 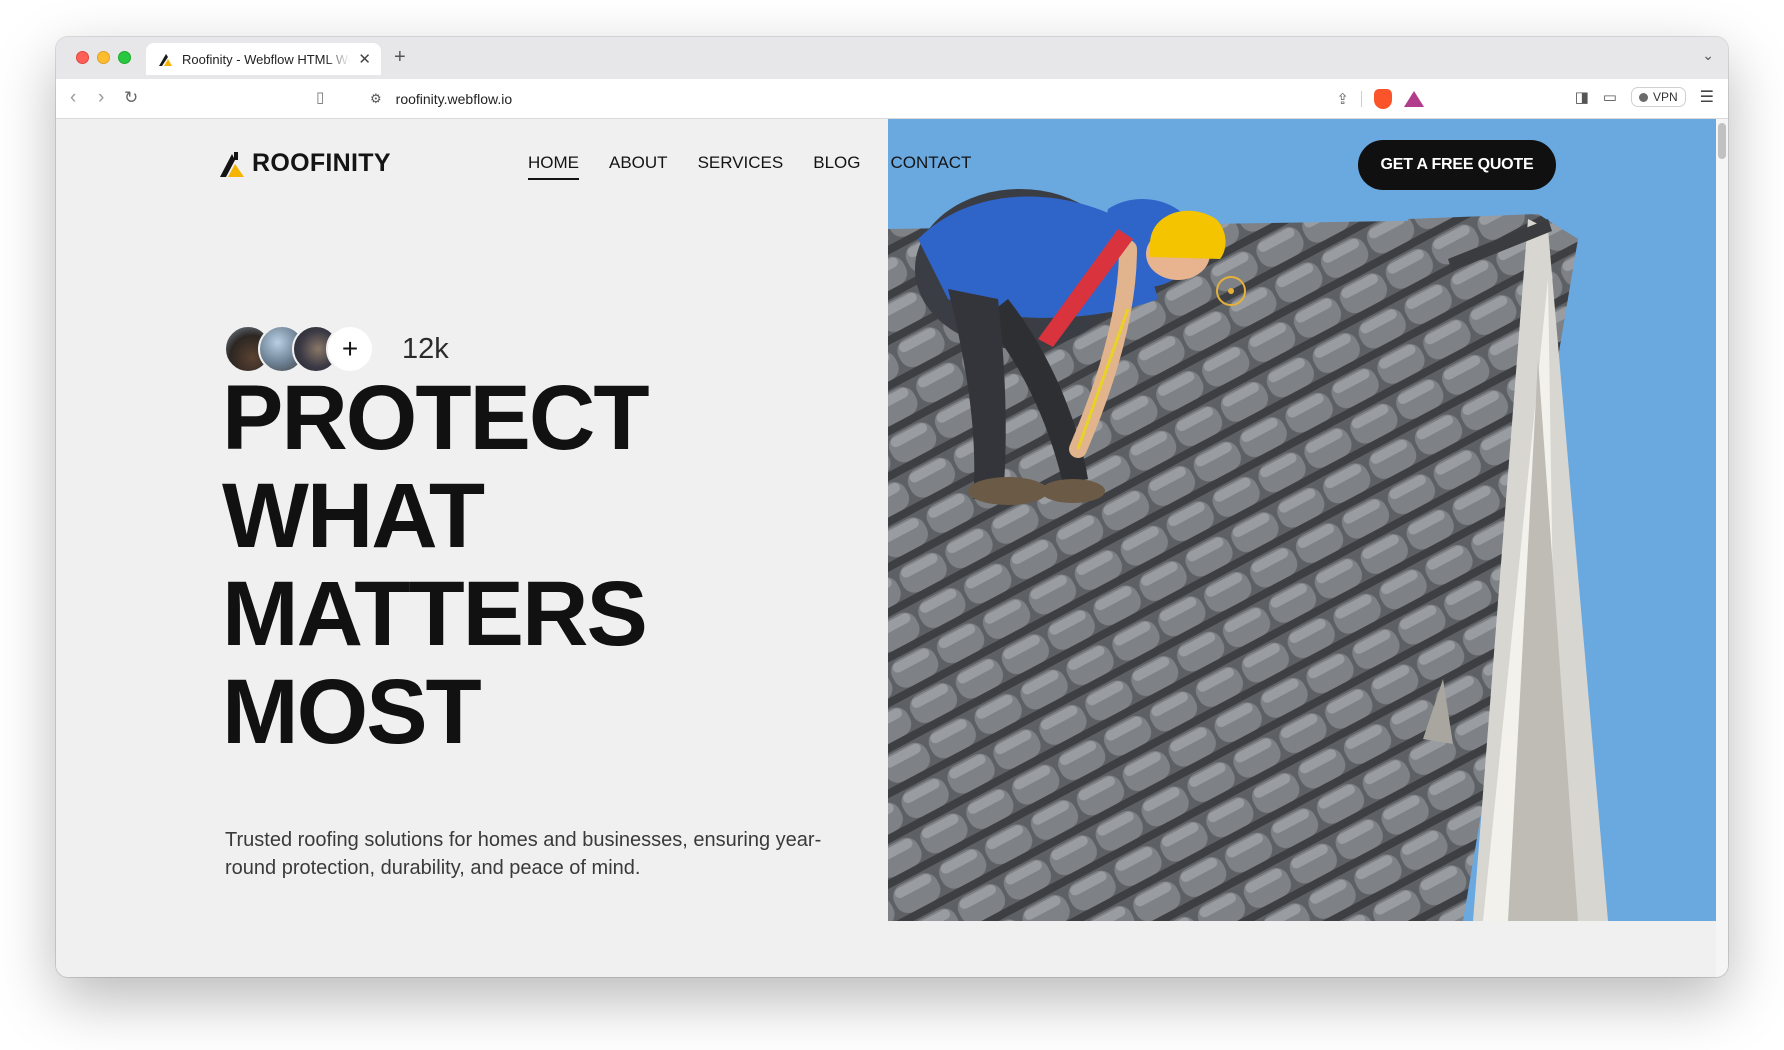 I want to click on roofinity-favicon-icon, so click(x=165, y=60).